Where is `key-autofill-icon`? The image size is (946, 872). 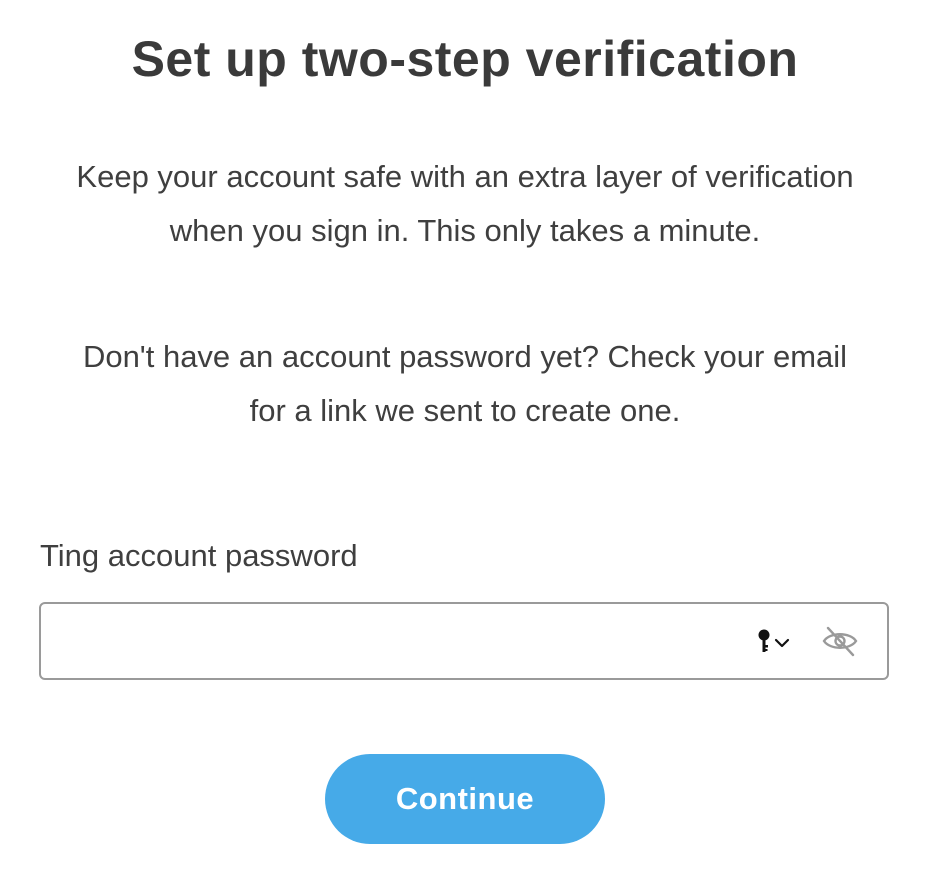
key-autofill-icon is located at coordinates (775, 642).